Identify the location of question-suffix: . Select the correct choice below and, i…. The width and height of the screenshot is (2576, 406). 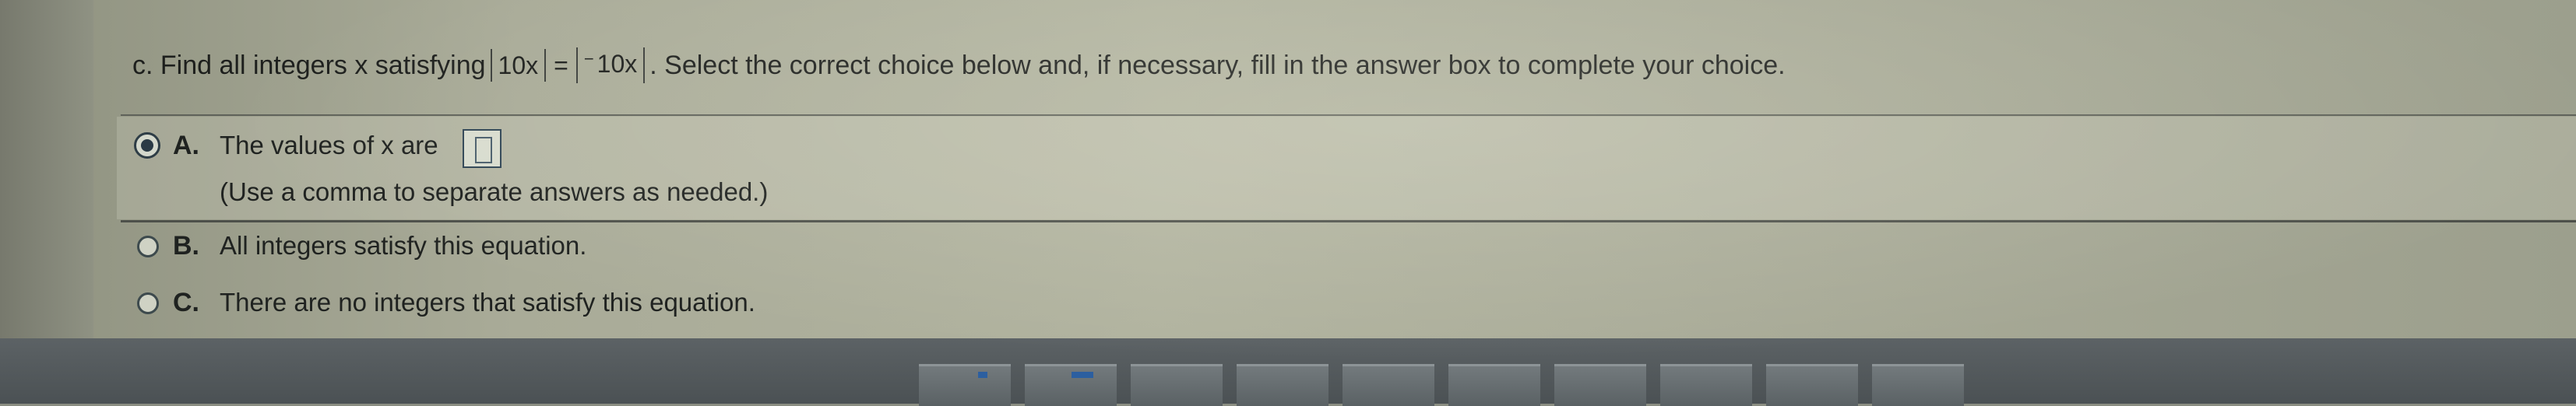
(1217, 65).